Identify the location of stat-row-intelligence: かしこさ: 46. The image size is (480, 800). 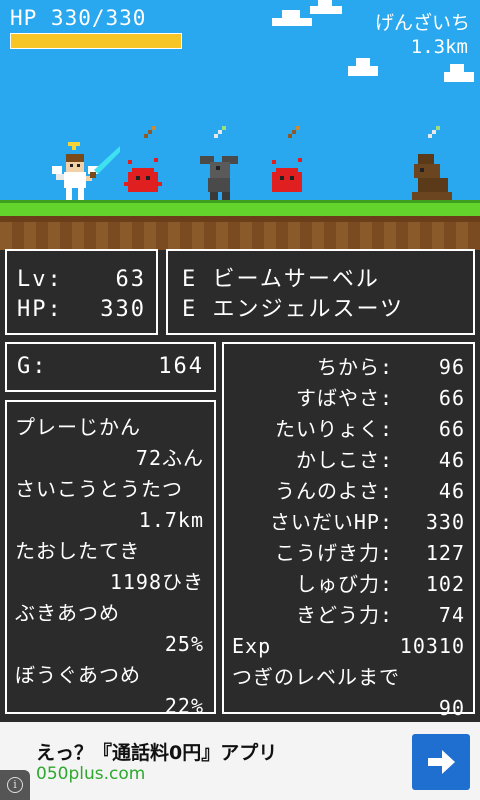
(348, 460).